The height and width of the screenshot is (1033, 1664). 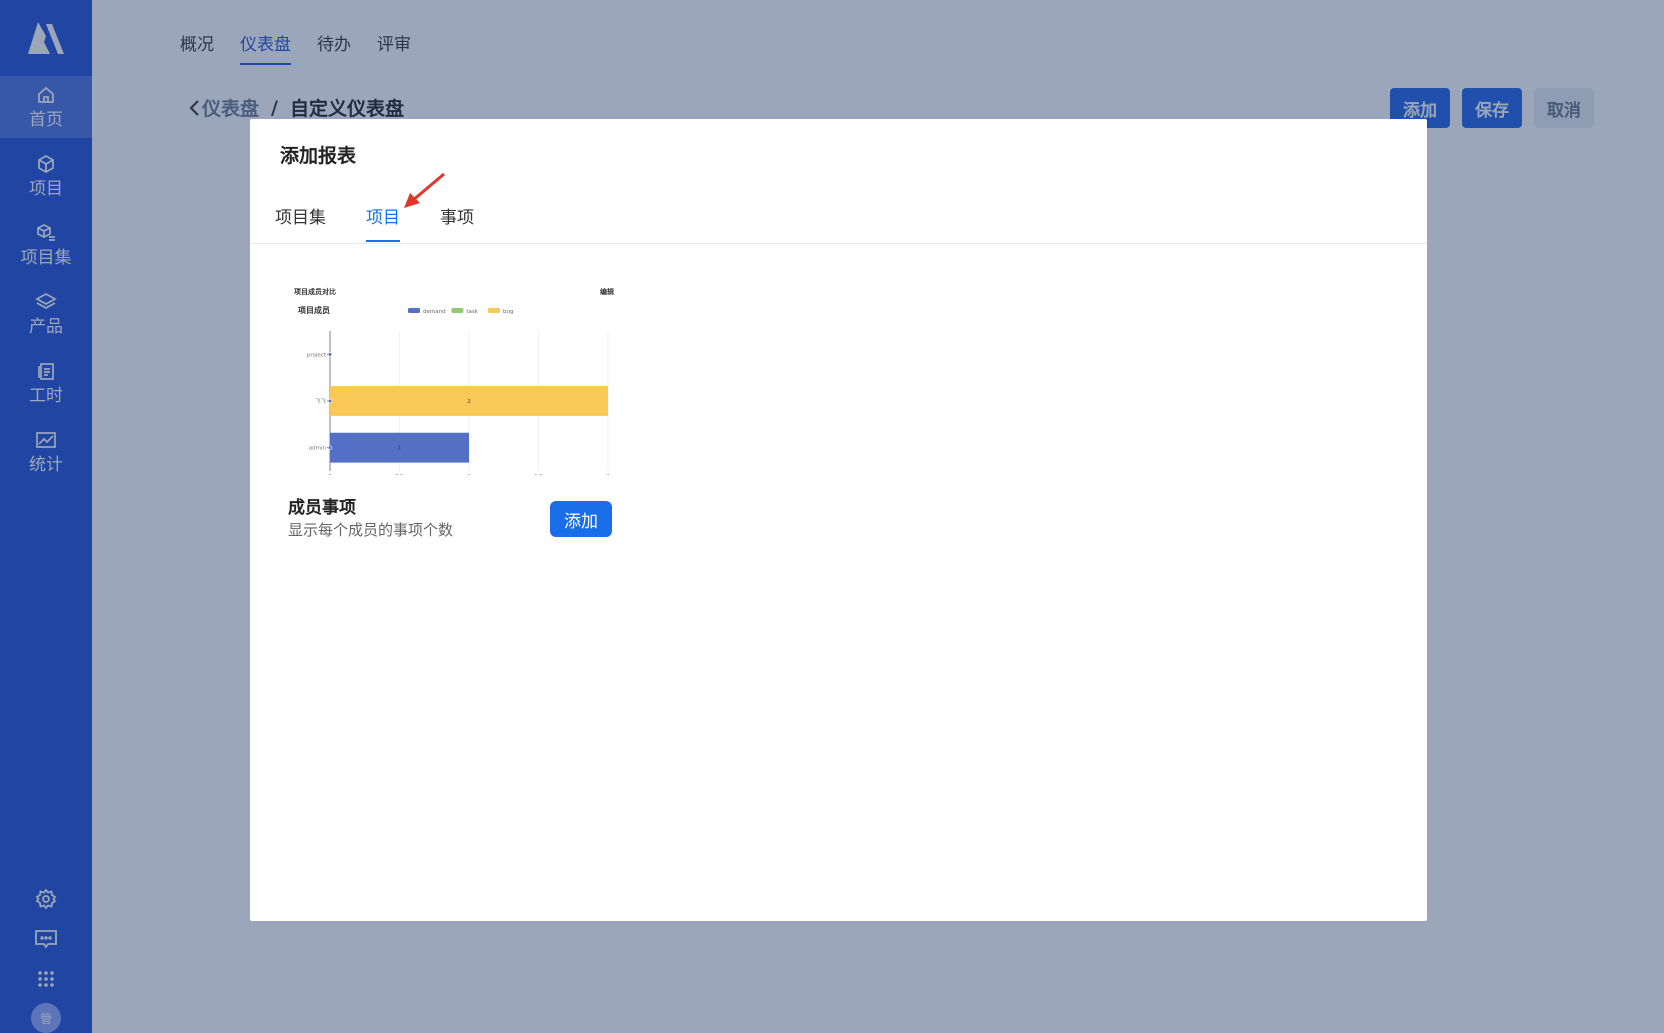 What do you see at coordinates (314, 310) in the screenshot?
I see `chart-subtitle: 项目成员` at bounding box center [314, 310].